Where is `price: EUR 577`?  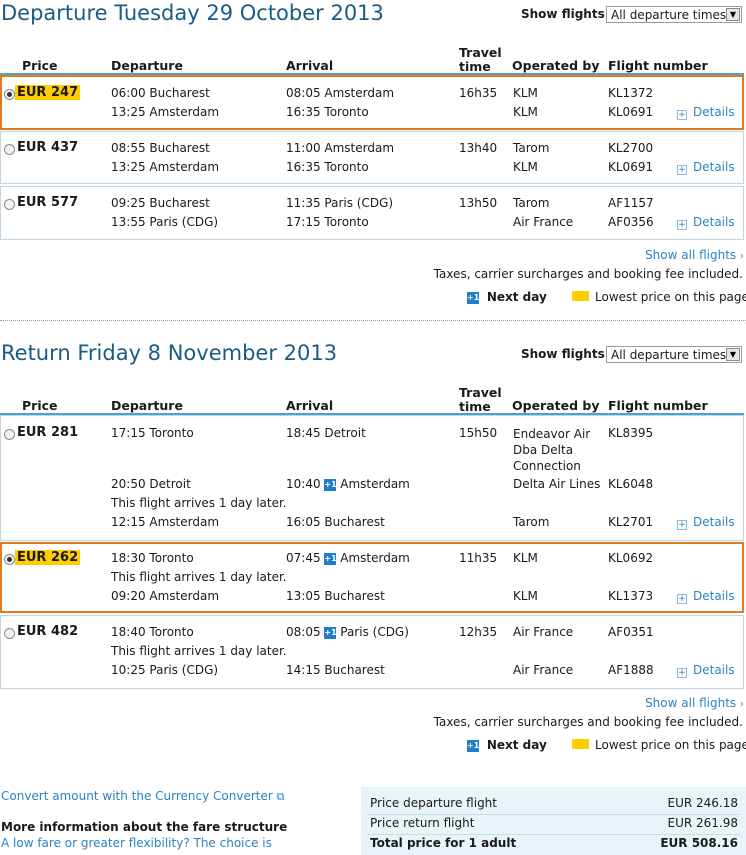 price: EUR 577 is located at coordinates (48, 202).